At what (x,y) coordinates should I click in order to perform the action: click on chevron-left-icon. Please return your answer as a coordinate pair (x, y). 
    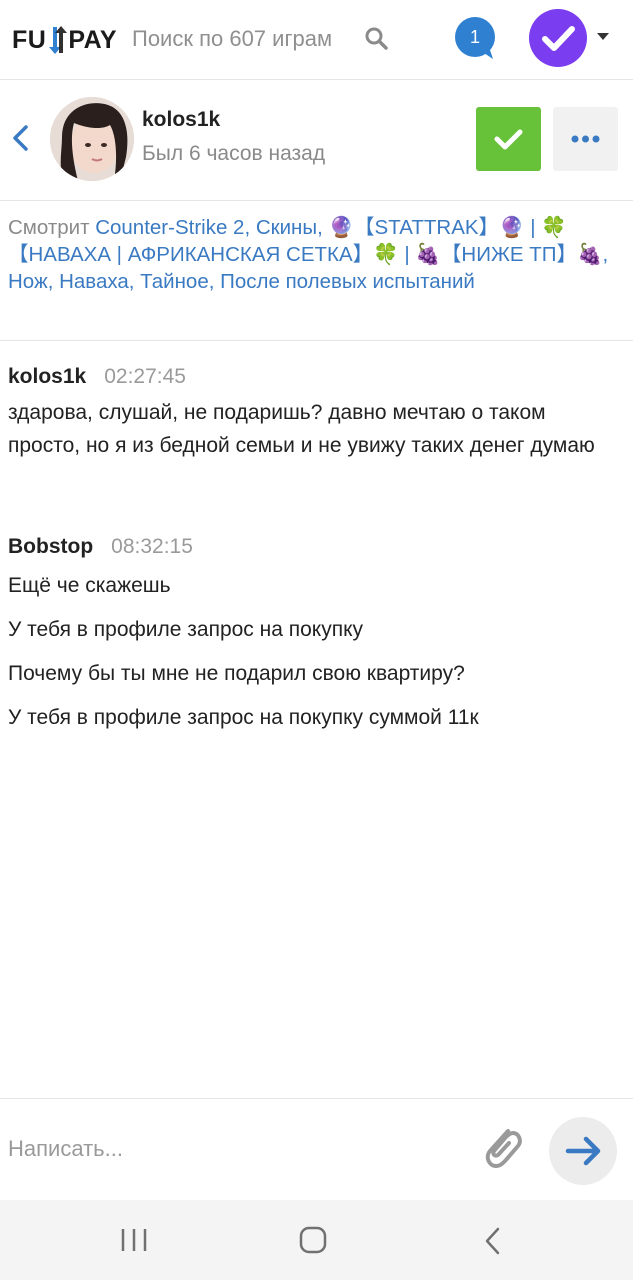
    Looking at the image, I should click on (21, 138).